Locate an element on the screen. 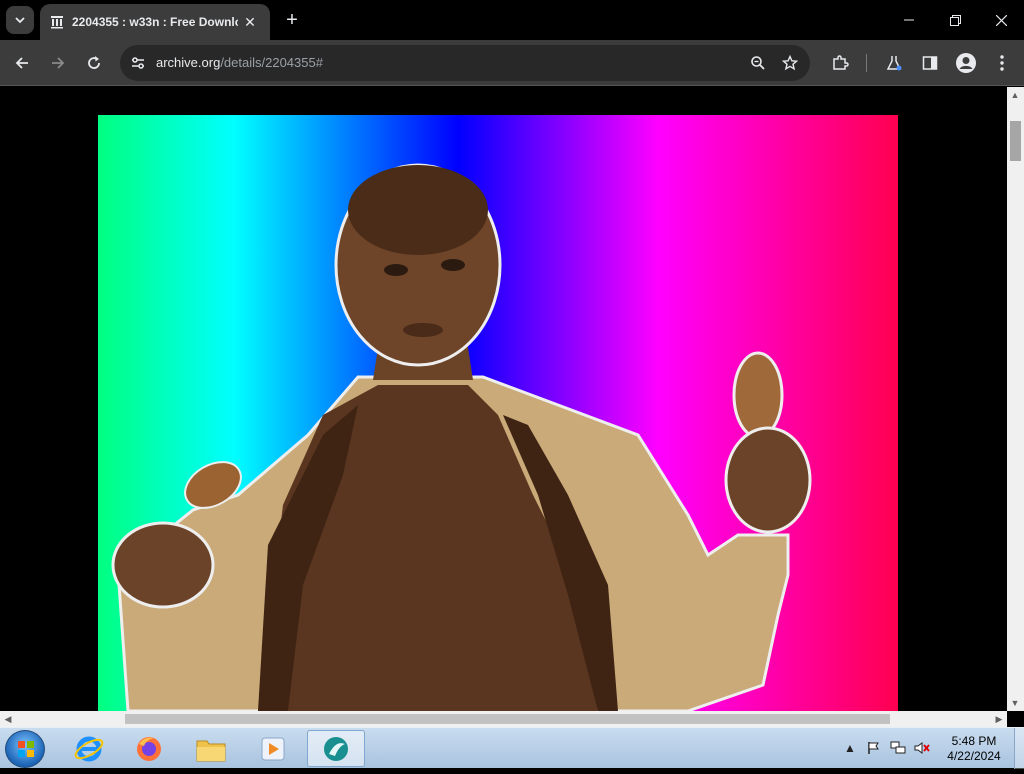  restore-icon is located at coordinates (955, 20).